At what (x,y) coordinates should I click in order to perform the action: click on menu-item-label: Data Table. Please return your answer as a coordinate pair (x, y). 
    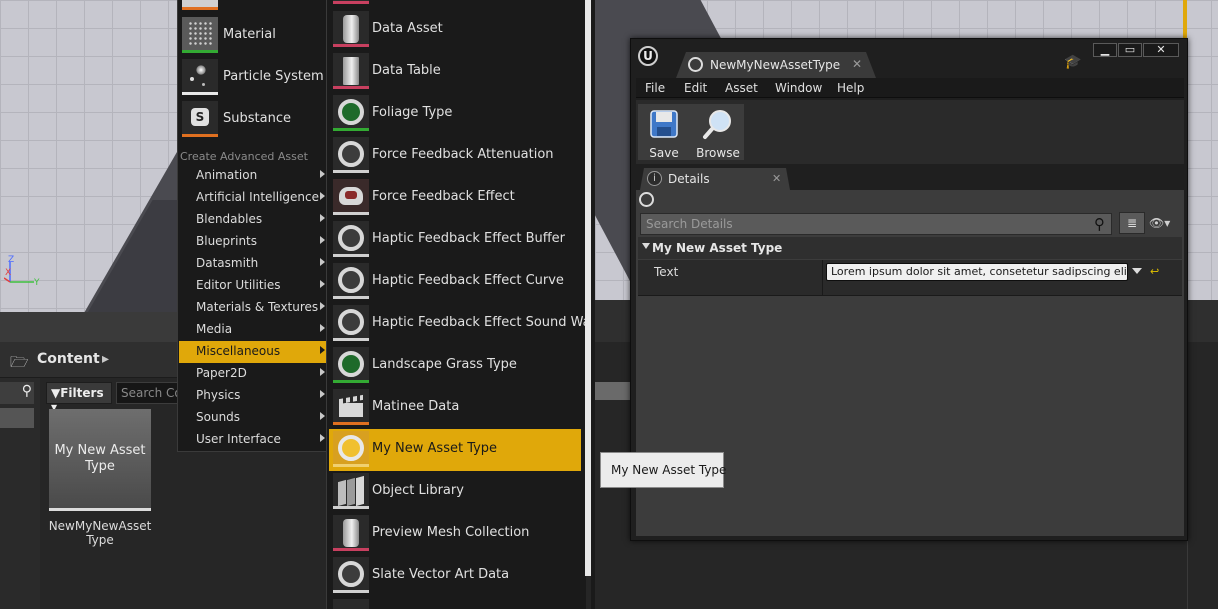
    Looking at the image, I should click on (406, 70).